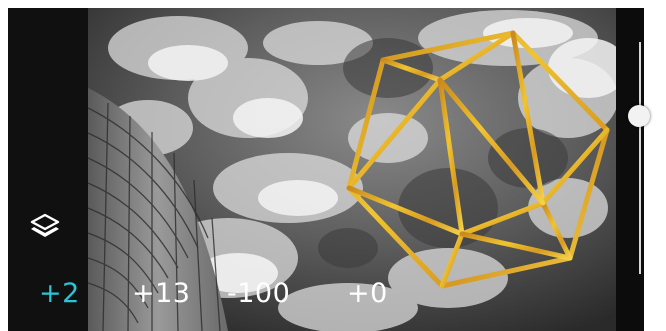 The width and height of the screenshot is (666, 331). I want to click on layers-button, so click(45, 228).